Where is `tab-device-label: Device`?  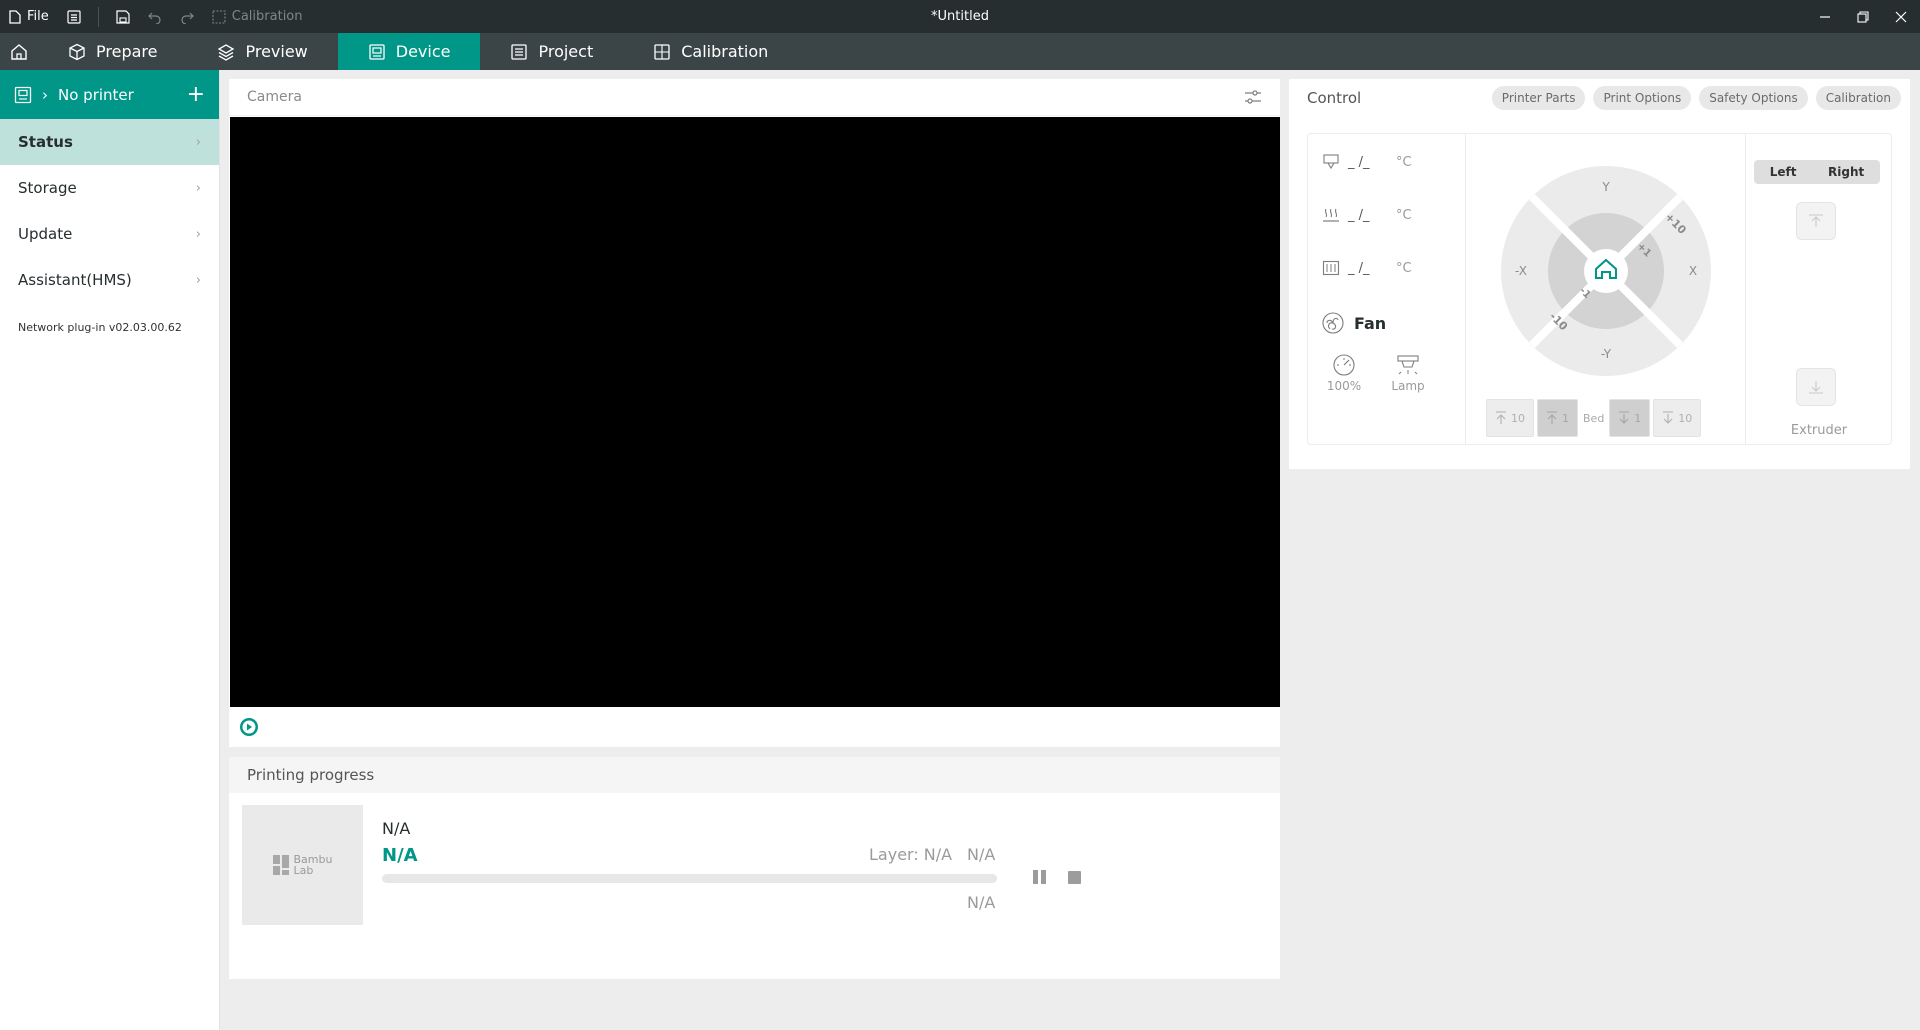 tab-device-label: Device is located at coordinates (423, 51).